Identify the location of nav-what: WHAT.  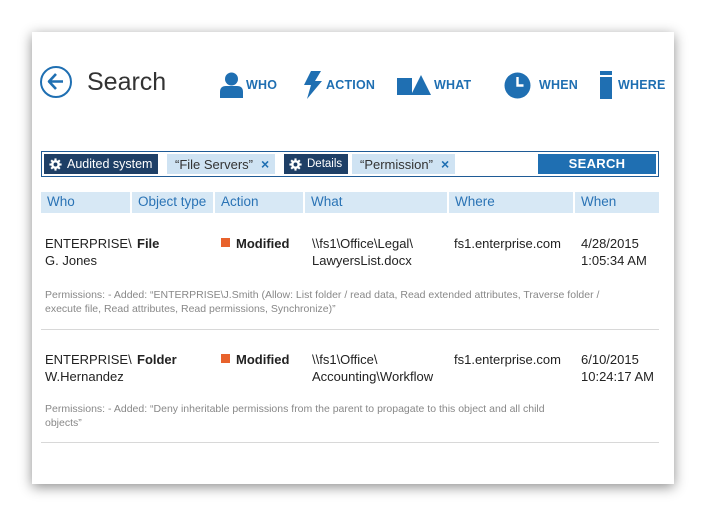
(434, 85).